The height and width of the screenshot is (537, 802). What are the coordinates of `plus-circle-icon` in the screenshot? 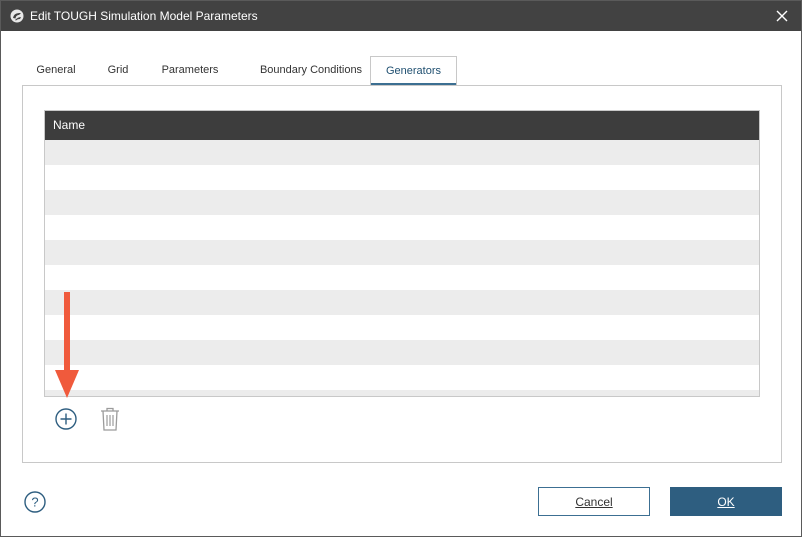 It's located at (66, 419).